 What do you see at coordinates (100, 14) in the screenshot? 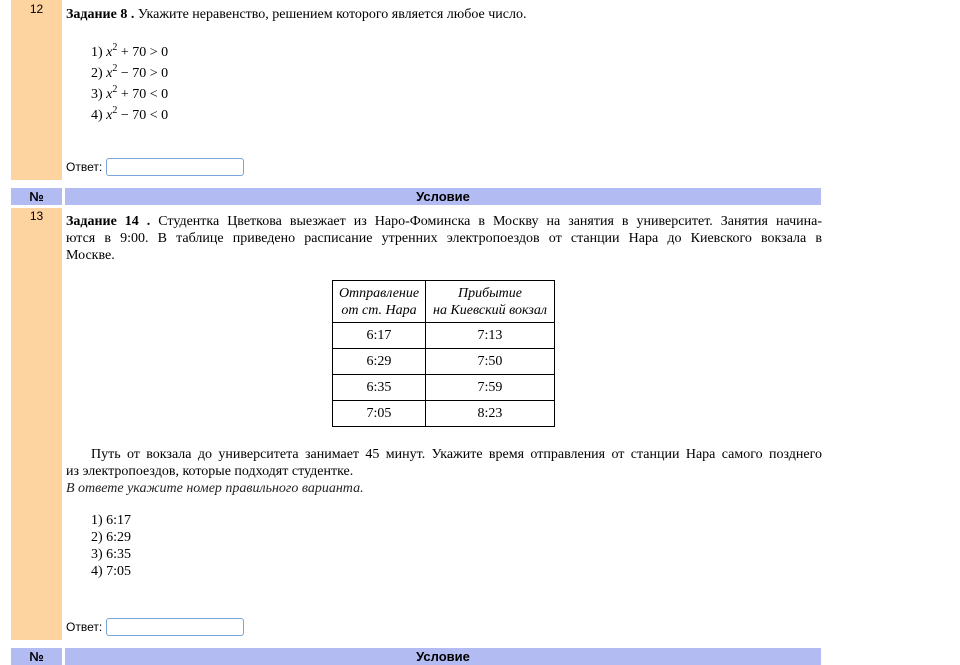
I see `task-title: Задание 8 .` at bounding box center [100, 14].